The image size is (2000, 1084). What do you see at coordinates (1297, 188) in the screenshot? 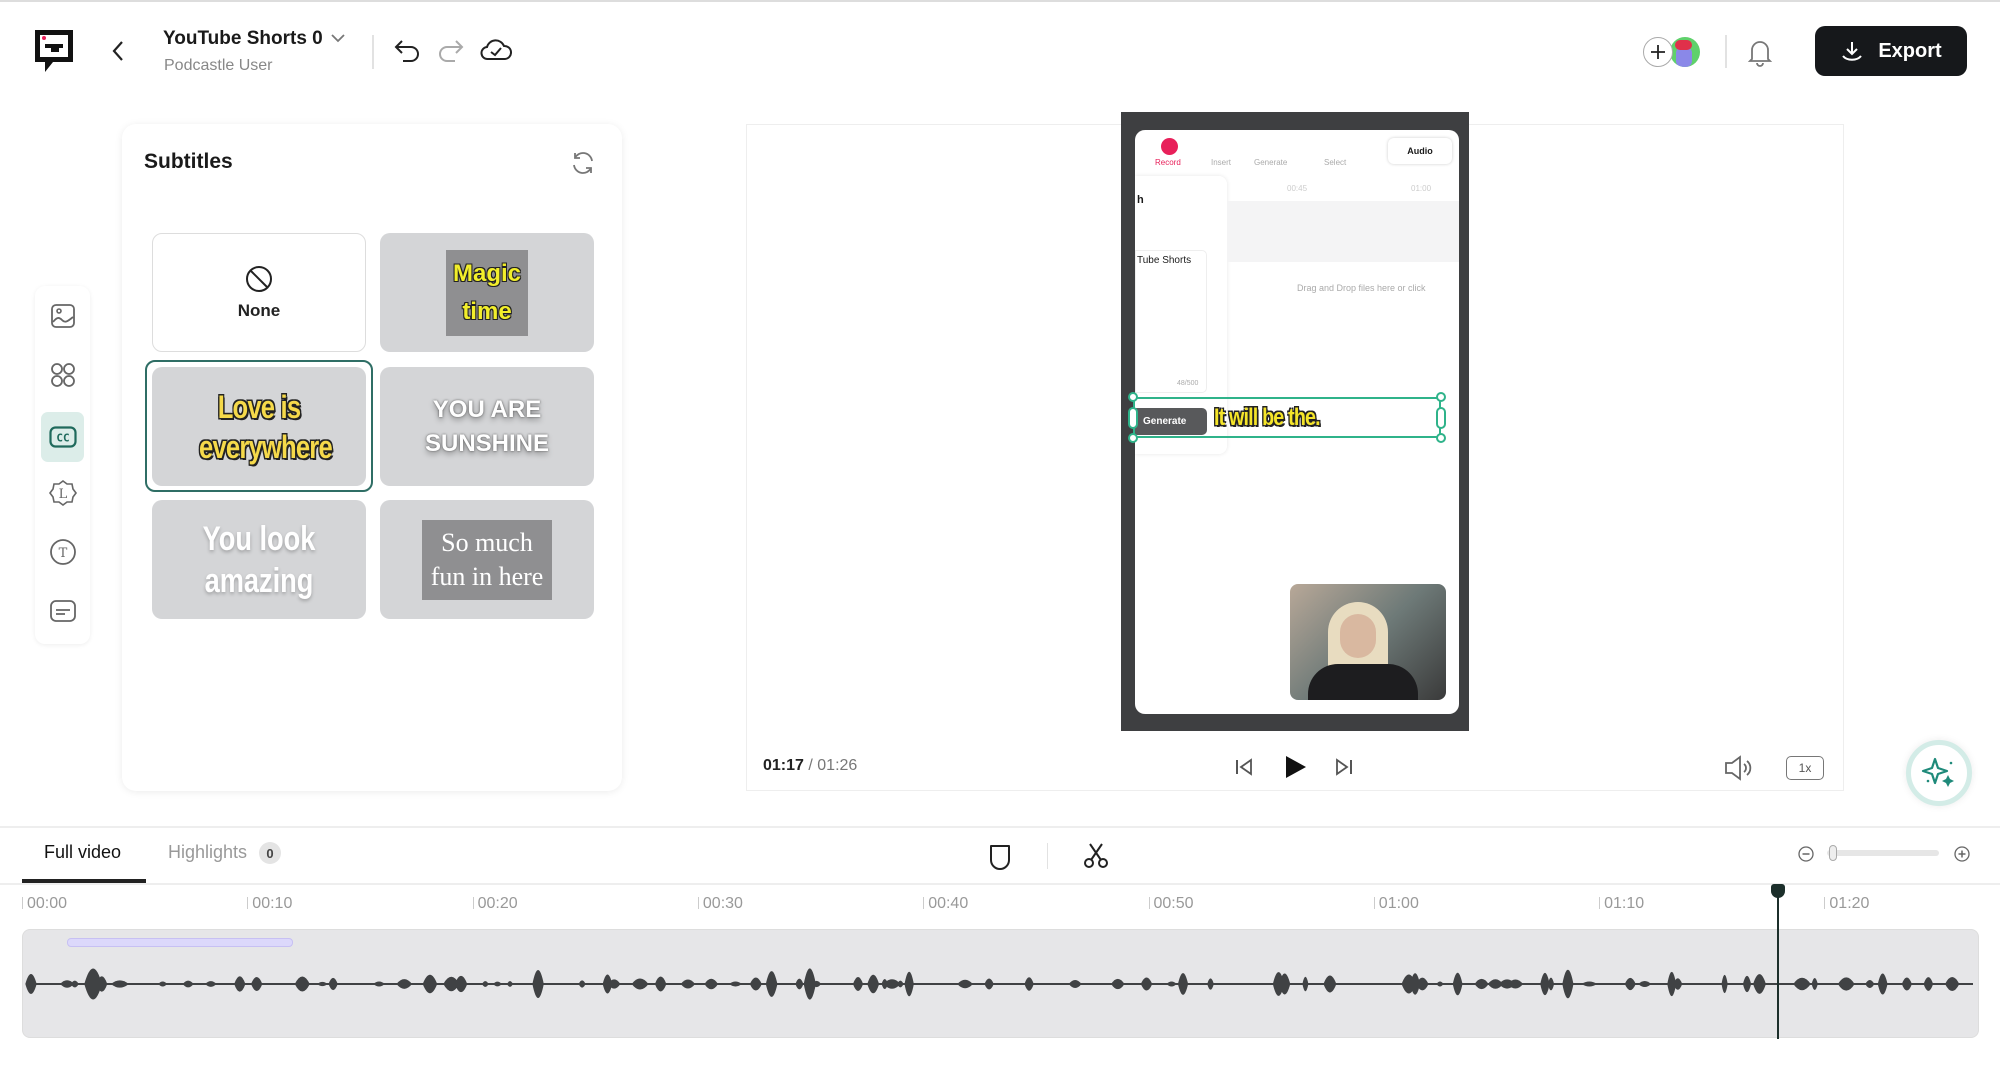
I see `inner-time: 00:45` at bounding box center [1297, 188].